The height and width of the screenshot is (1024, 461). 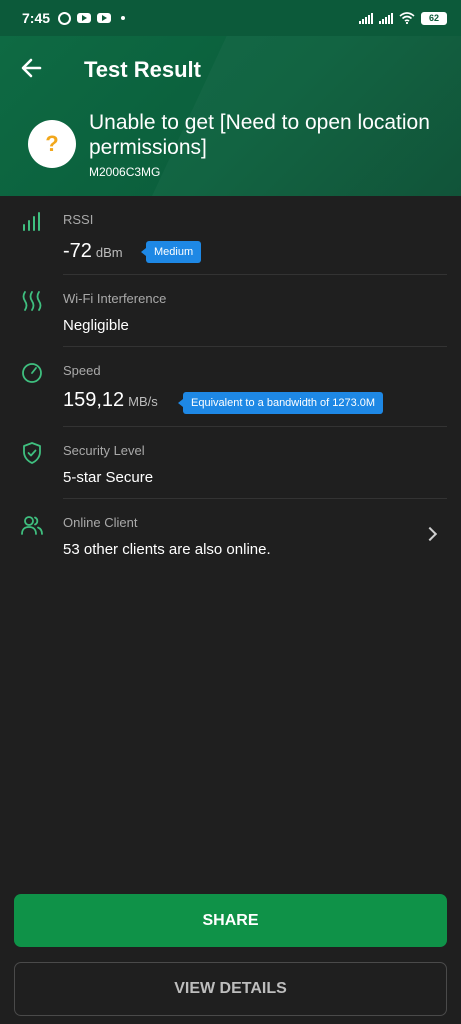 I want to click on status-time: 7:45, so click(x=36, y=18).